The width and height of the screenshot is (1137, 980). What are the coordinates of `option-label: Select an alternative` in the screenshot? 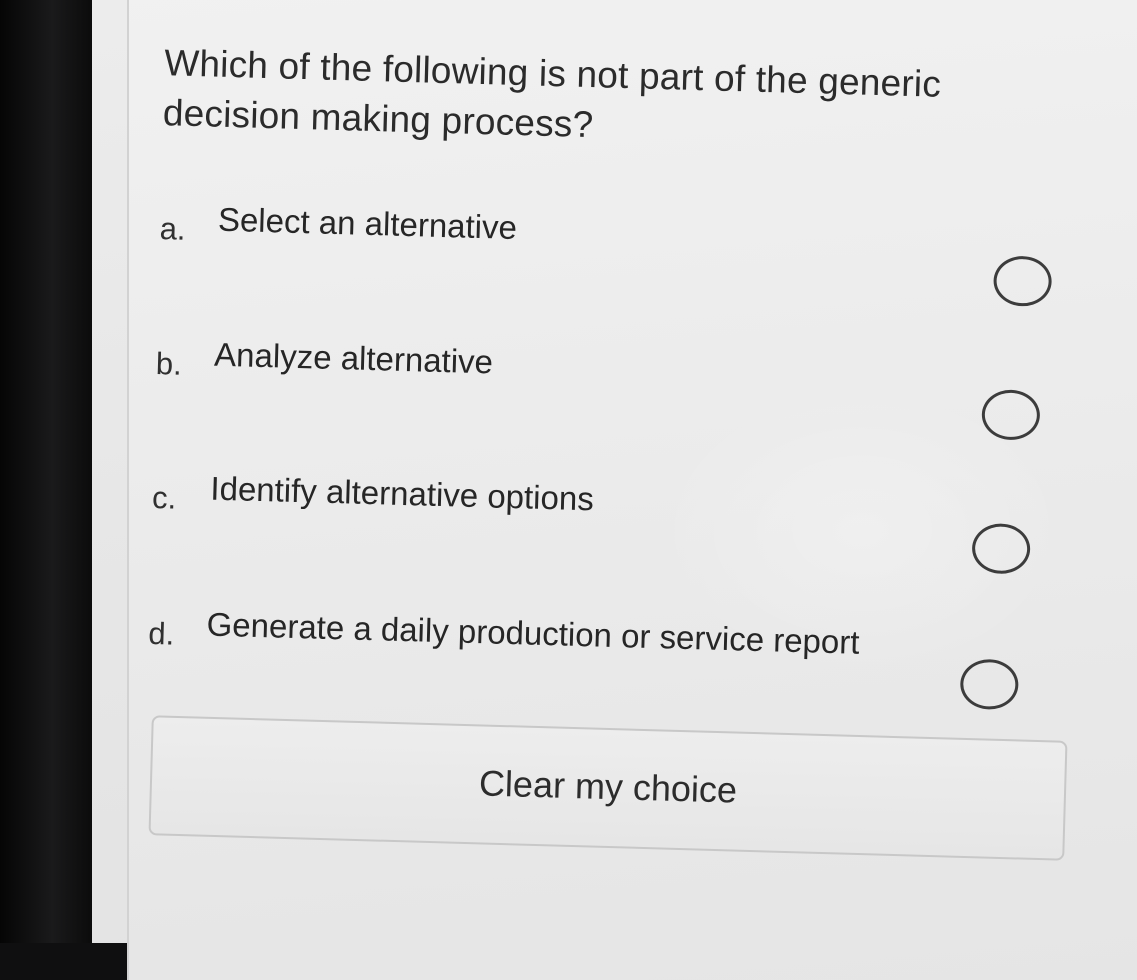 It's located at (367, 223).